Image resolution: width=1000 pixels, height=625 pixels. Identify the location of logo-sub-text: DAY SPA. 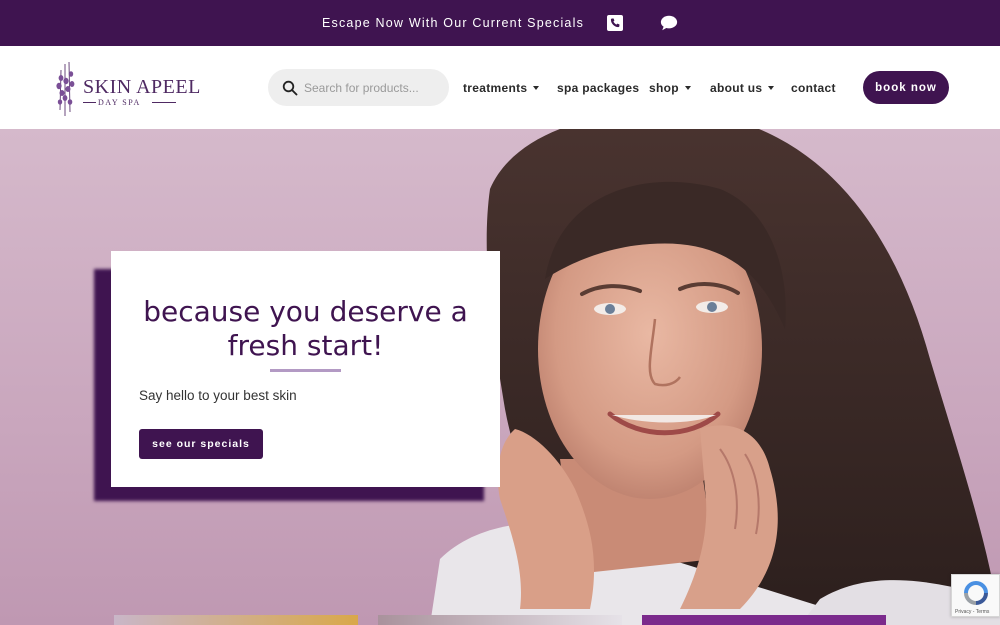
(119, 102).